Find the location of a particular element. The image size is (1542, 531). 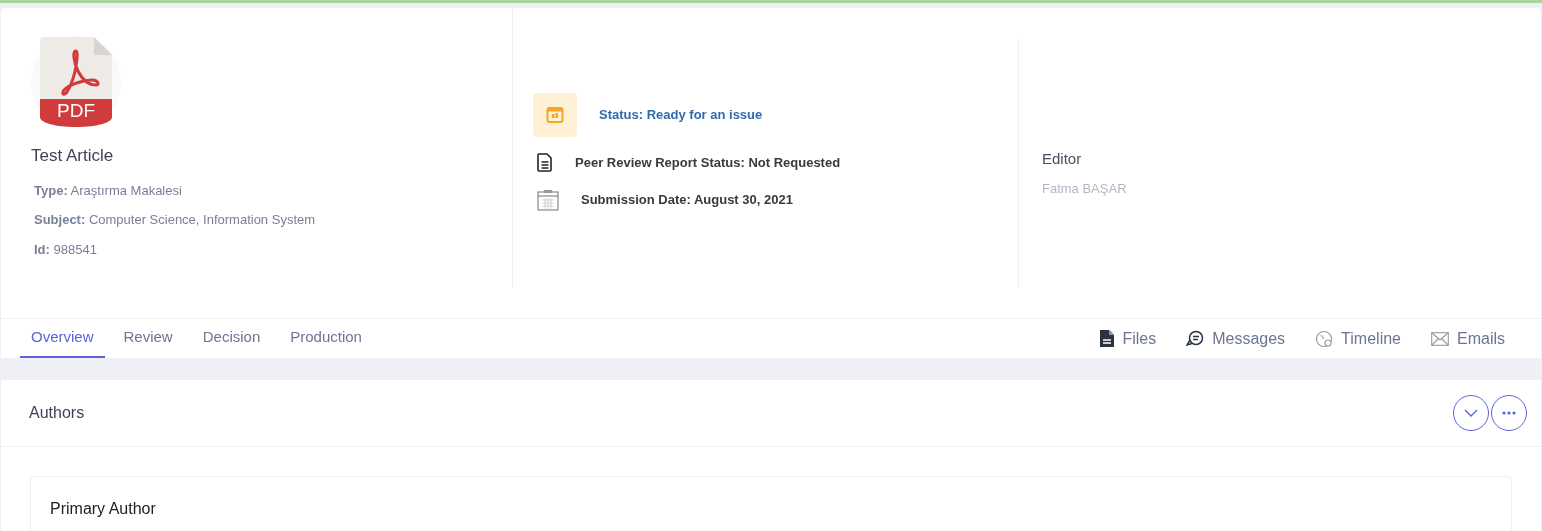

tab: Production is located at coordinates (326, 338).